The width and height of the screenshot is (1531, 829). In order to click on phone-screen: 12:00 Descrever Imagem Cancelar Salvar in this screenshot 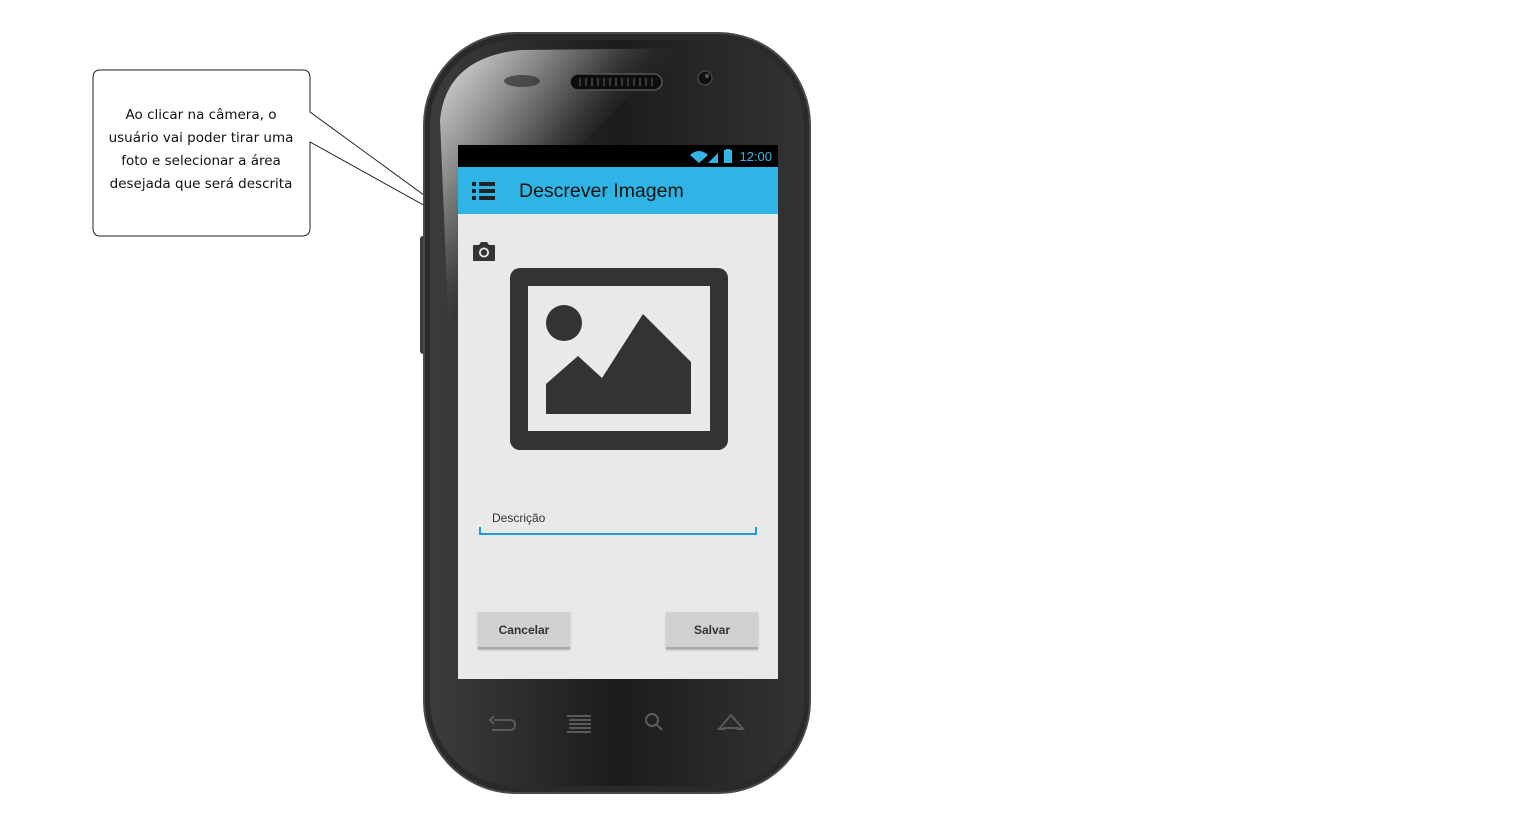, I will do `click(618, 412)`.